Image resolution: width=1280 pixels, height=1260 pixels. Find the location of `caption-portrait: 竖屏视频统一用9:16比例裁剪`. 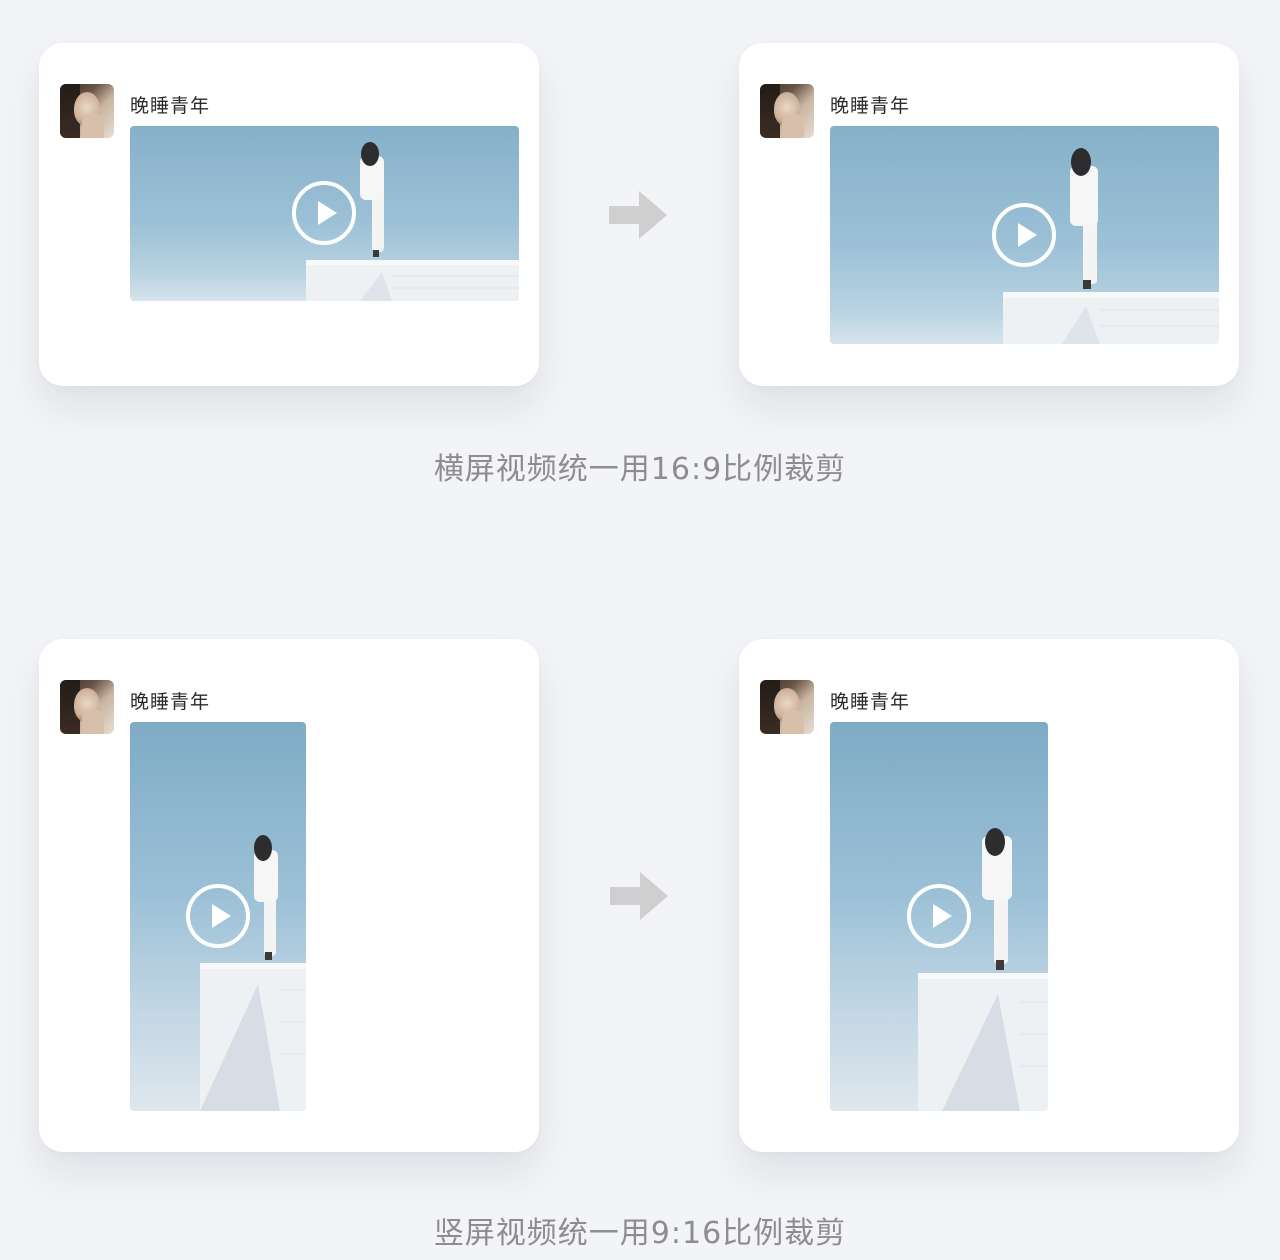

caption-portrait: 竖屏视频统一用9:16比例裁剪 is located at coordinates (640, 1233).